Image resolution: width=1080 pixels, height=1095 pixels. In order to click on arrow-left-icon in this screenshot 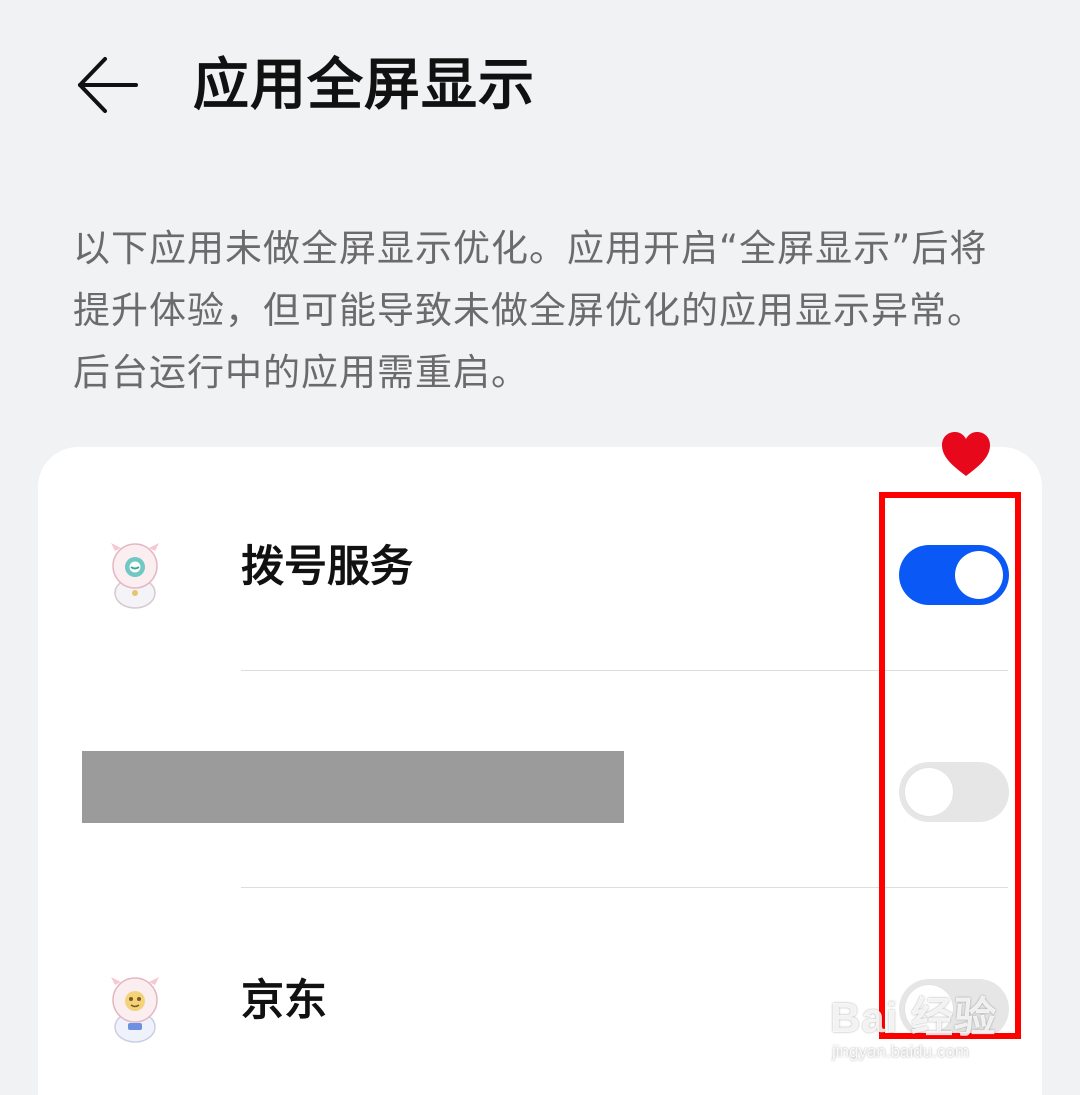, I will do `click(108, 85)`.